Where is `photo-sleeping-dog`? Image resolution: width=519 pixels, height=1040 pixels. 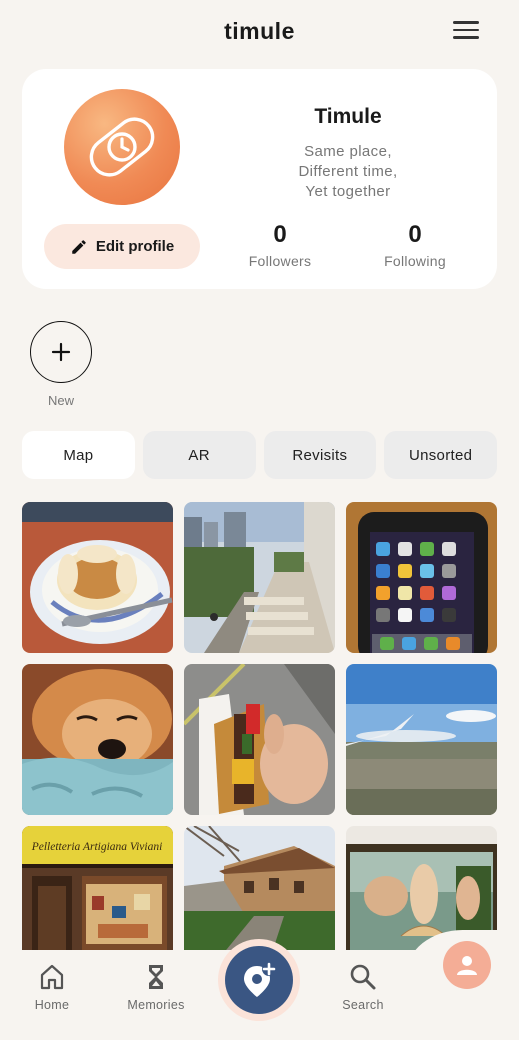
photo-sleeping-dog is located at coordinates (97, 739).